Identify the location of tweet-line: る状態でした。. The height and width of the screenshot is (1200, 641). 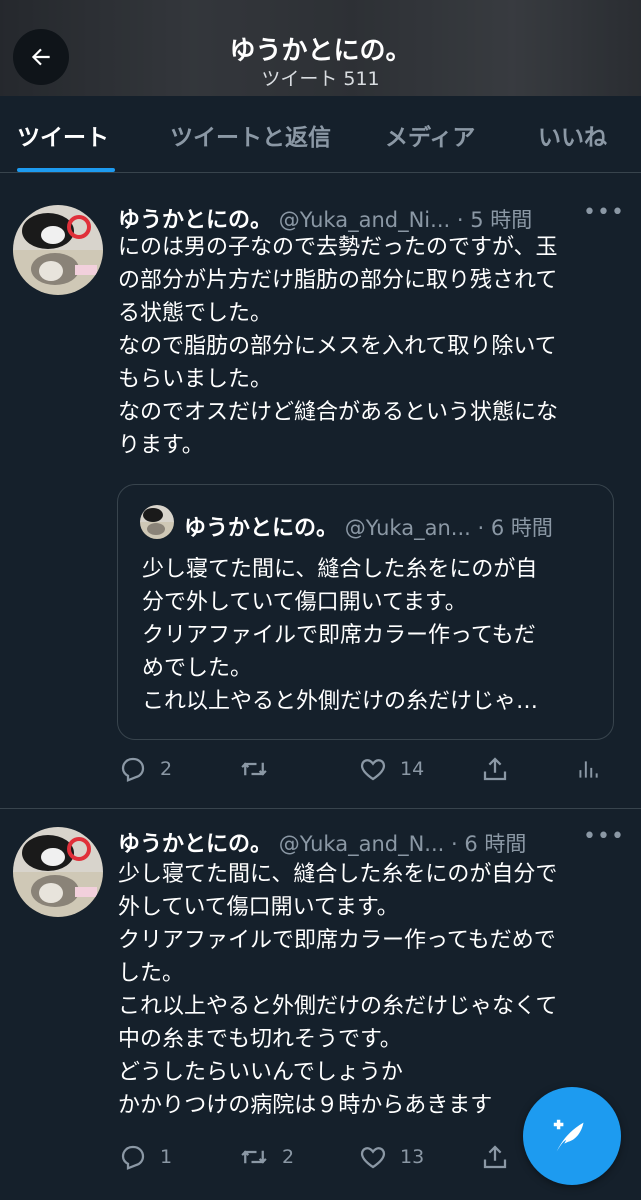
(195, 313).